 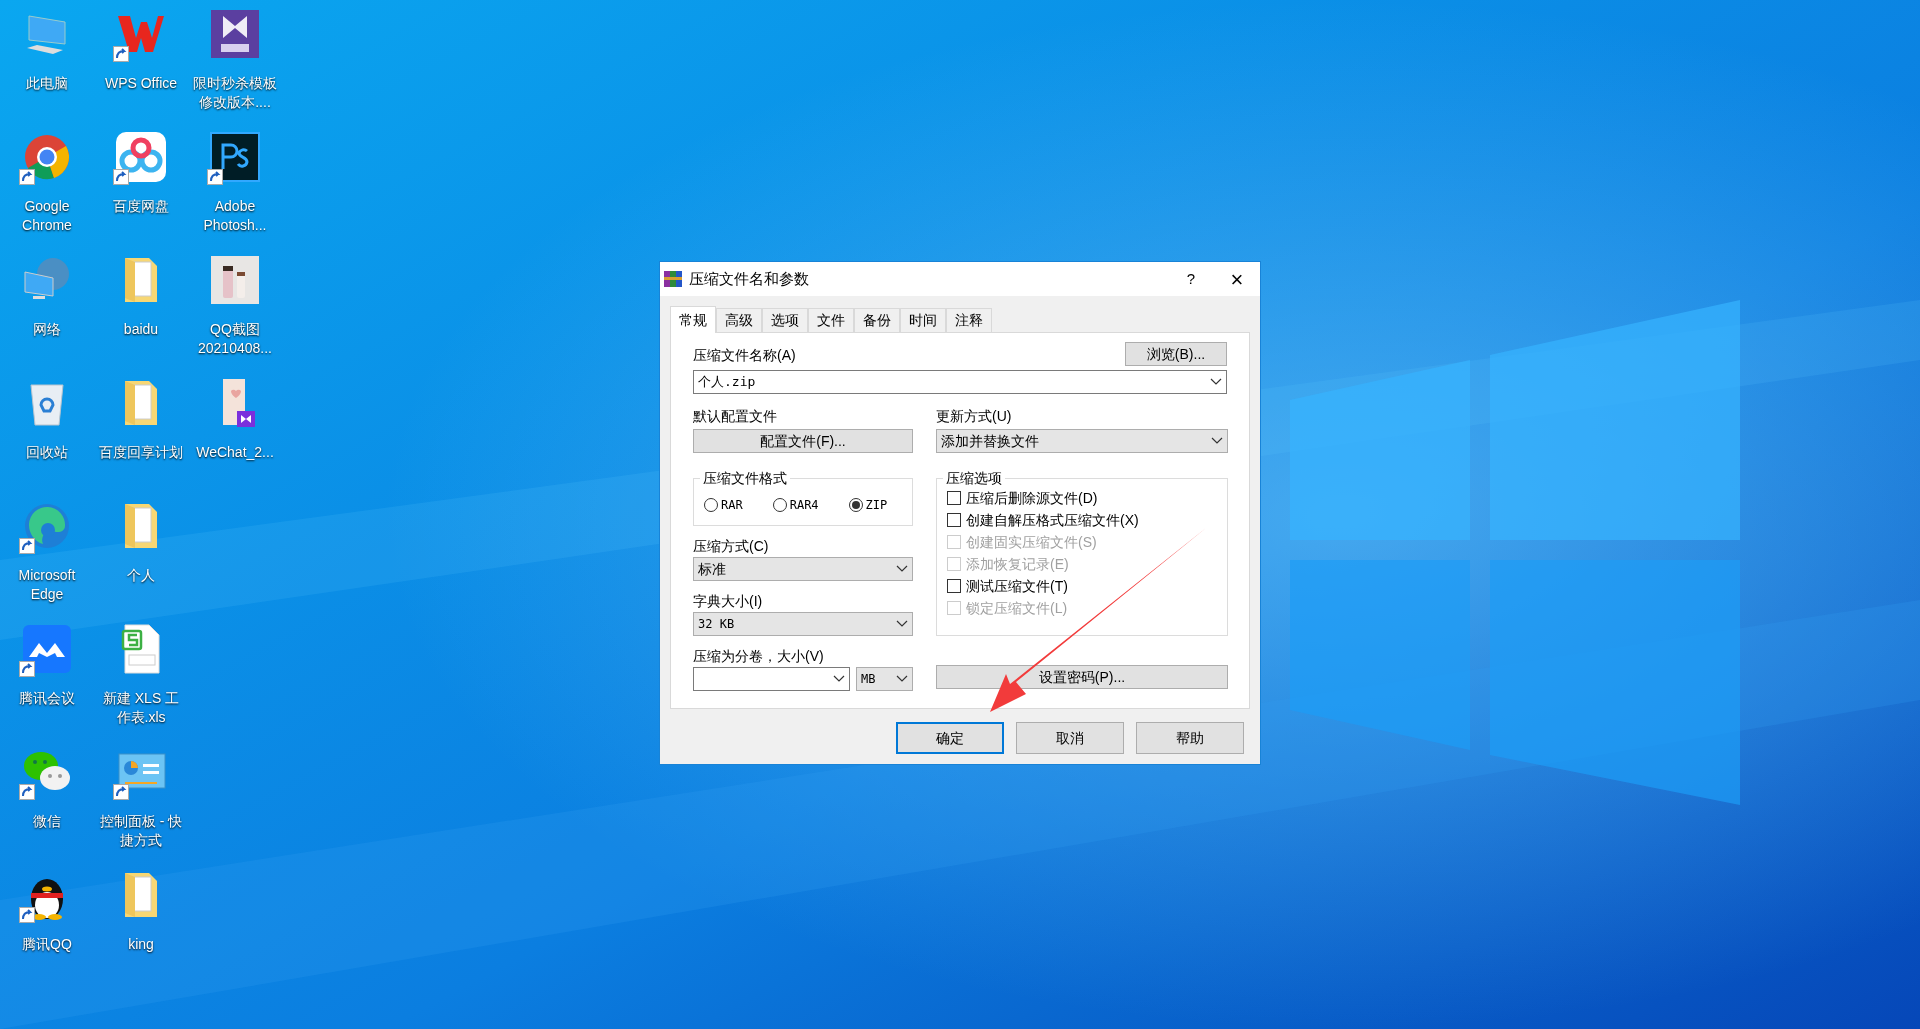 What do you see at coordinates (803, 569) in the screenshot?
I see `method-combo: 标准` at bounding box center [803, 569].